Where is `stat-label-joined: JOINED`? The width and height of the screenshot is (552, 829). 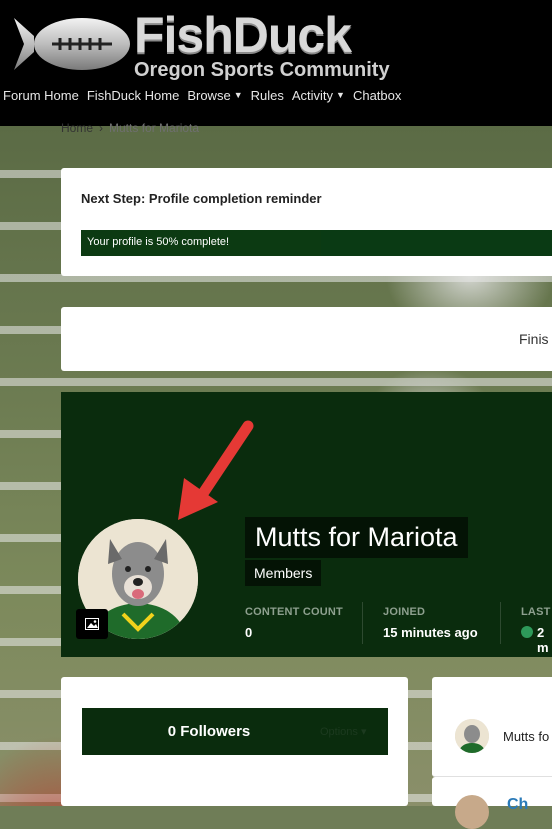 stat-label-joined: JOINED is located at coordinates (404, 612).